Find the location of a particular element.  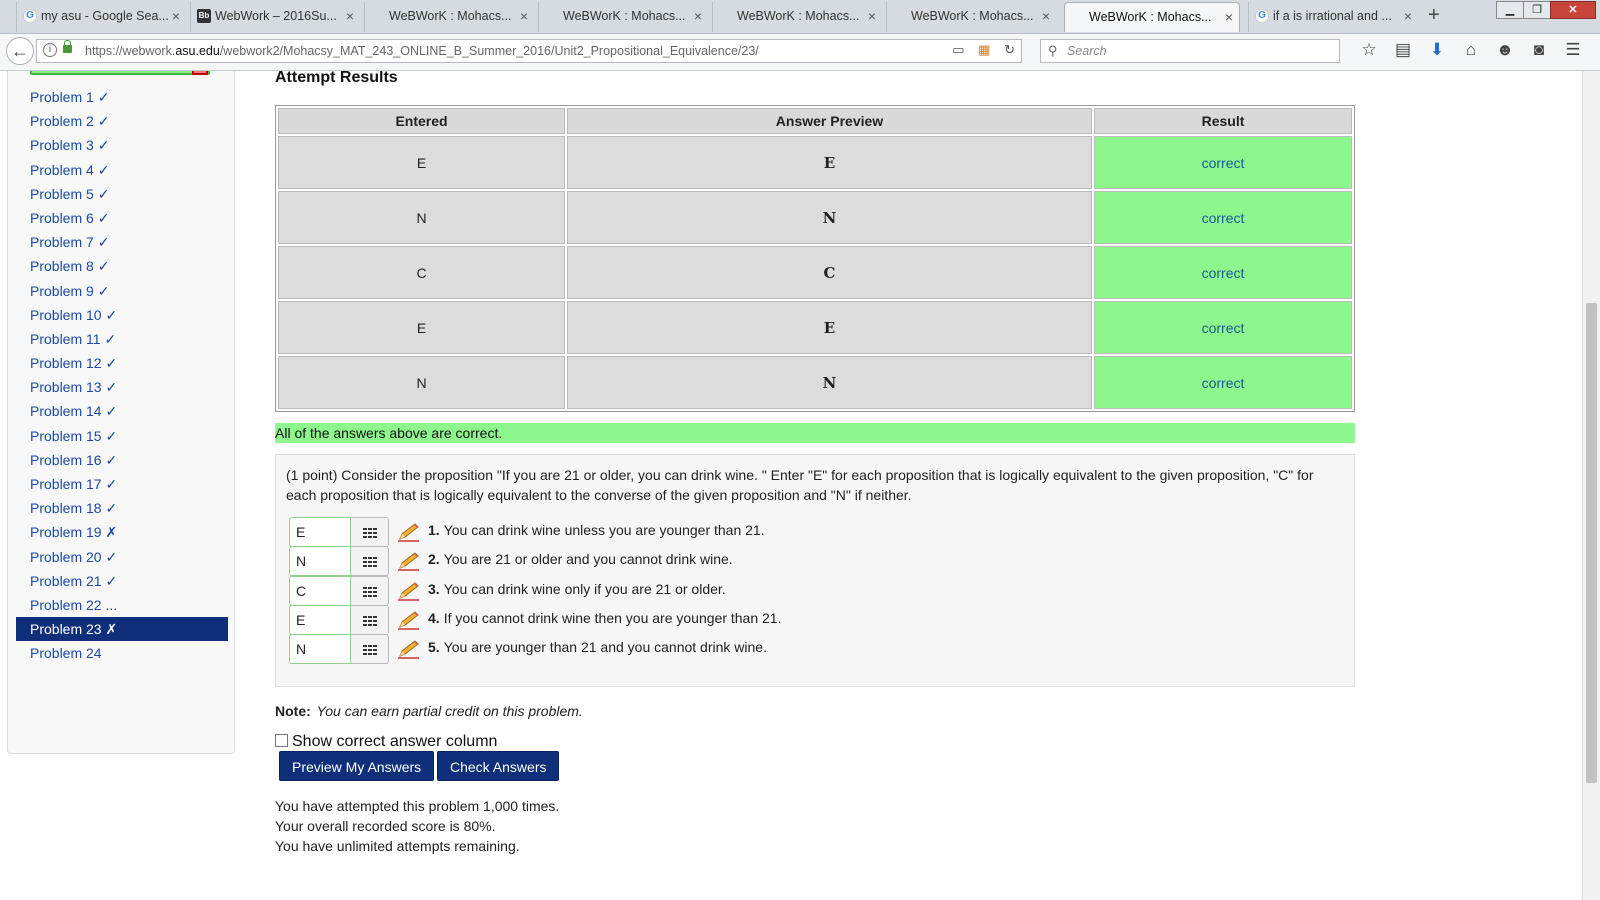

sidebar-problem-link: Problem 17 ✓ is located at coordinates (122, 484).